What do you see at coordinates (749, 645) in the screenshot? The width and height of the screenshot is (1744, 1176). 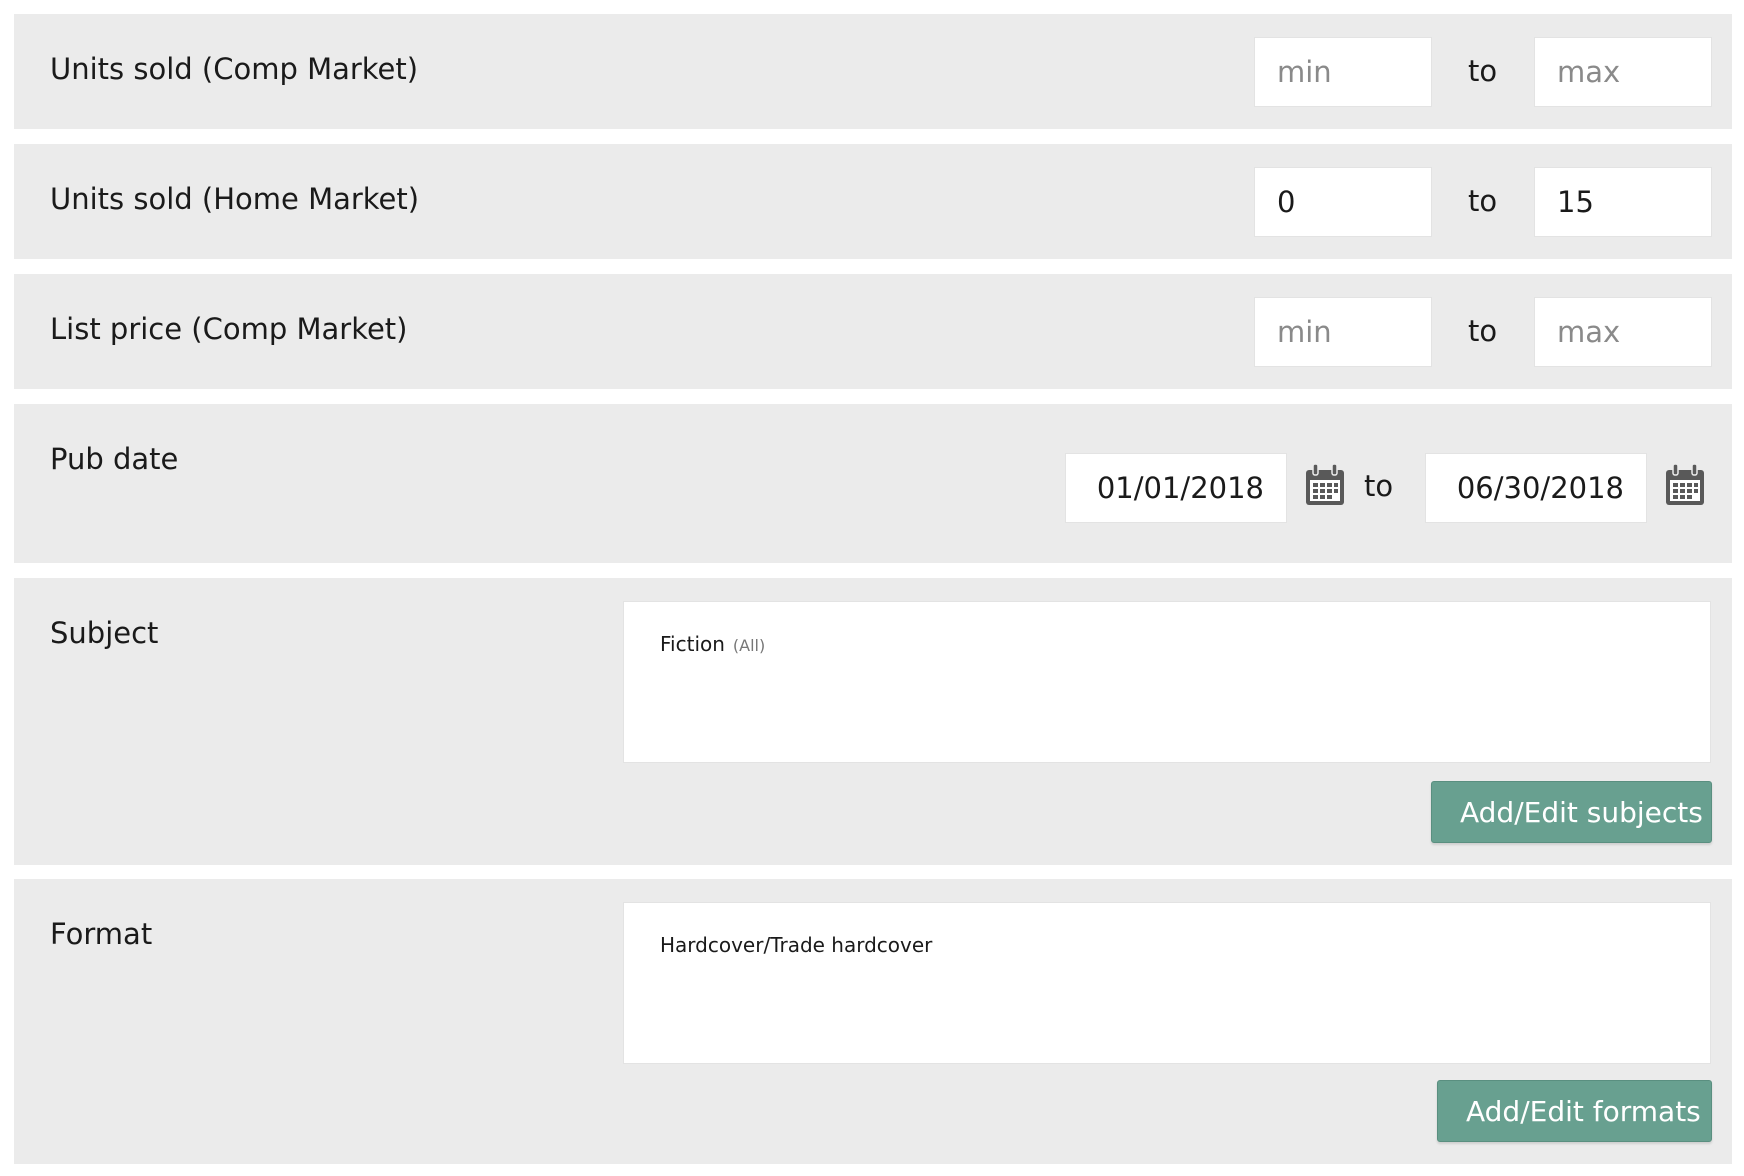 I see `subject-item-qualifier: (All)` at bounding box center [749, 645].